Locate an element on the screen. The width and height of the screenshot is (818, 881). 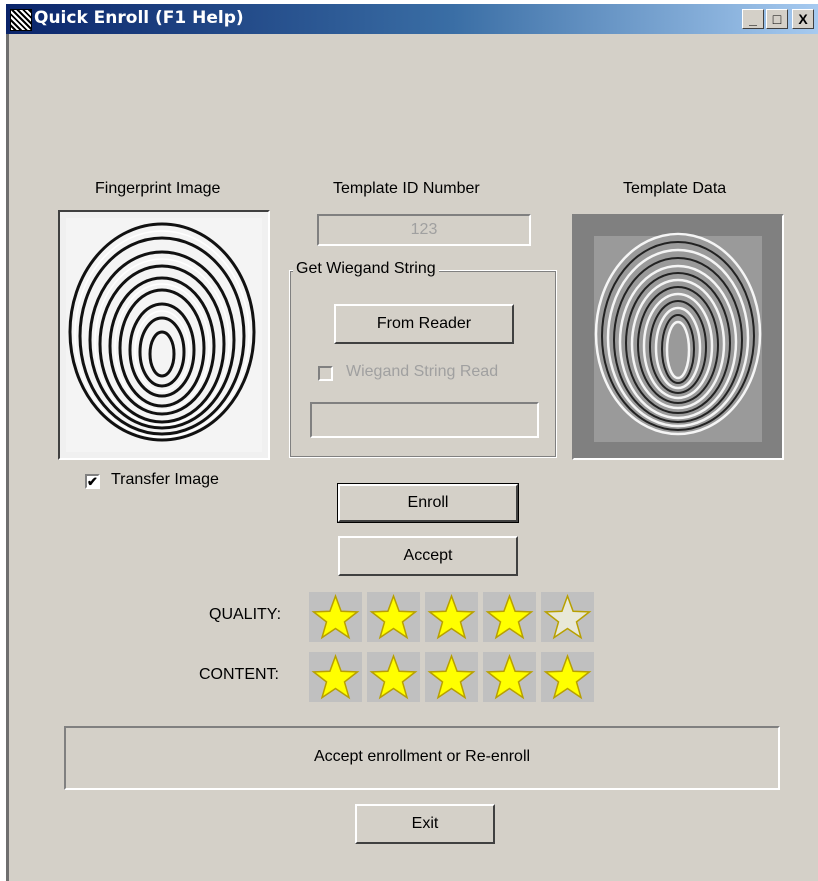
quality-label: QUALITY: is located at coordinates (245, 614).